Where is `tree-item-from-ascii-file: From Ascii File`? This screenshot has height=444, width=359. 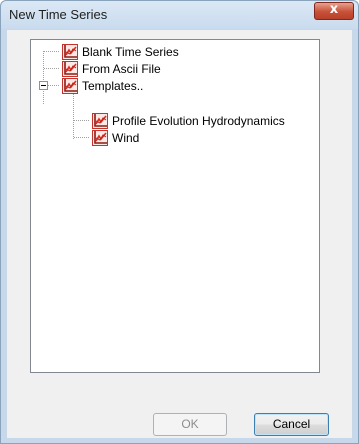 tree-item-from-ascii-file: From Ascii File is located at coordinates (111, 68).